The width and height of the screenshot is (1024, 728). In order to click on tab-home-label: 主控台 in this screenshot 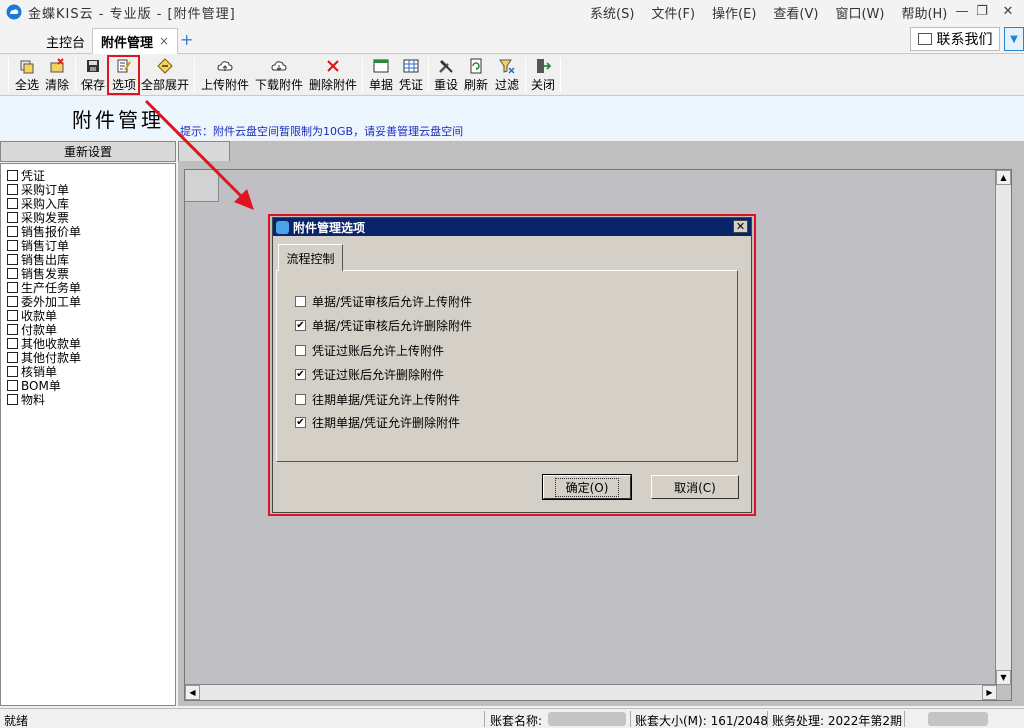, I will do `click(66, 43)`.